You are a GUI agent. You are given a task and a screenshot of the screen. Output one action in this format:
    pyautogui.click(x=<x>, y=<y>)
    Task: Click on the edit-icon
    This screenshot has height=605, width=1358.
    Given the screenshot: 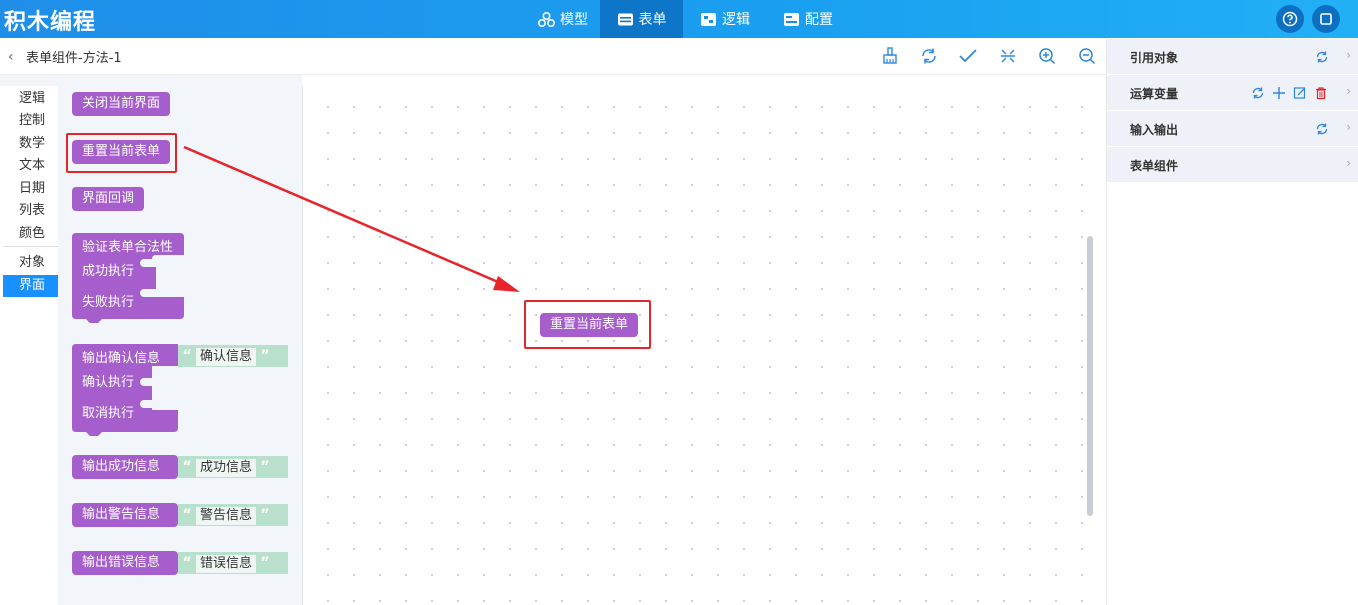 What is the action you would take?
    pyautogui.click(x=1300, y=93)
    